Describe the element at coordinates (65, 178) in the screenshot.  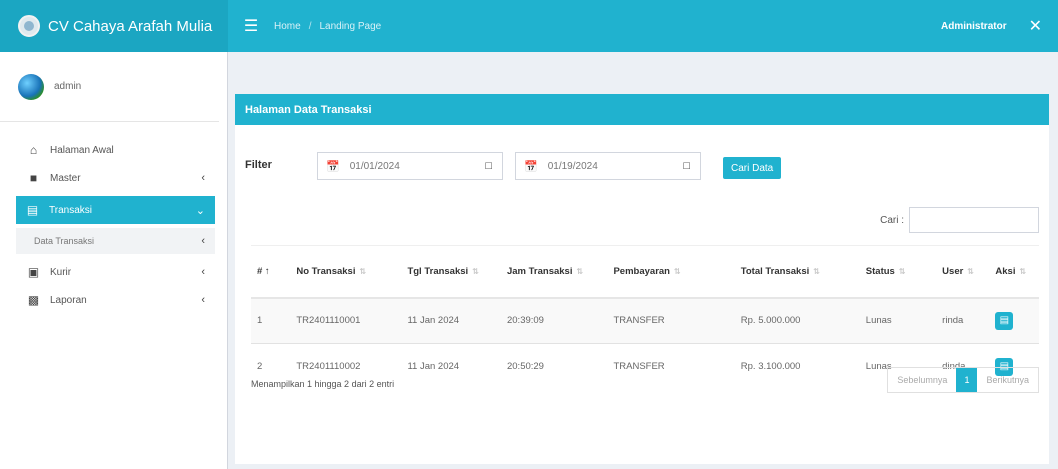
I see `sidebar-item-label: Master` at that location.